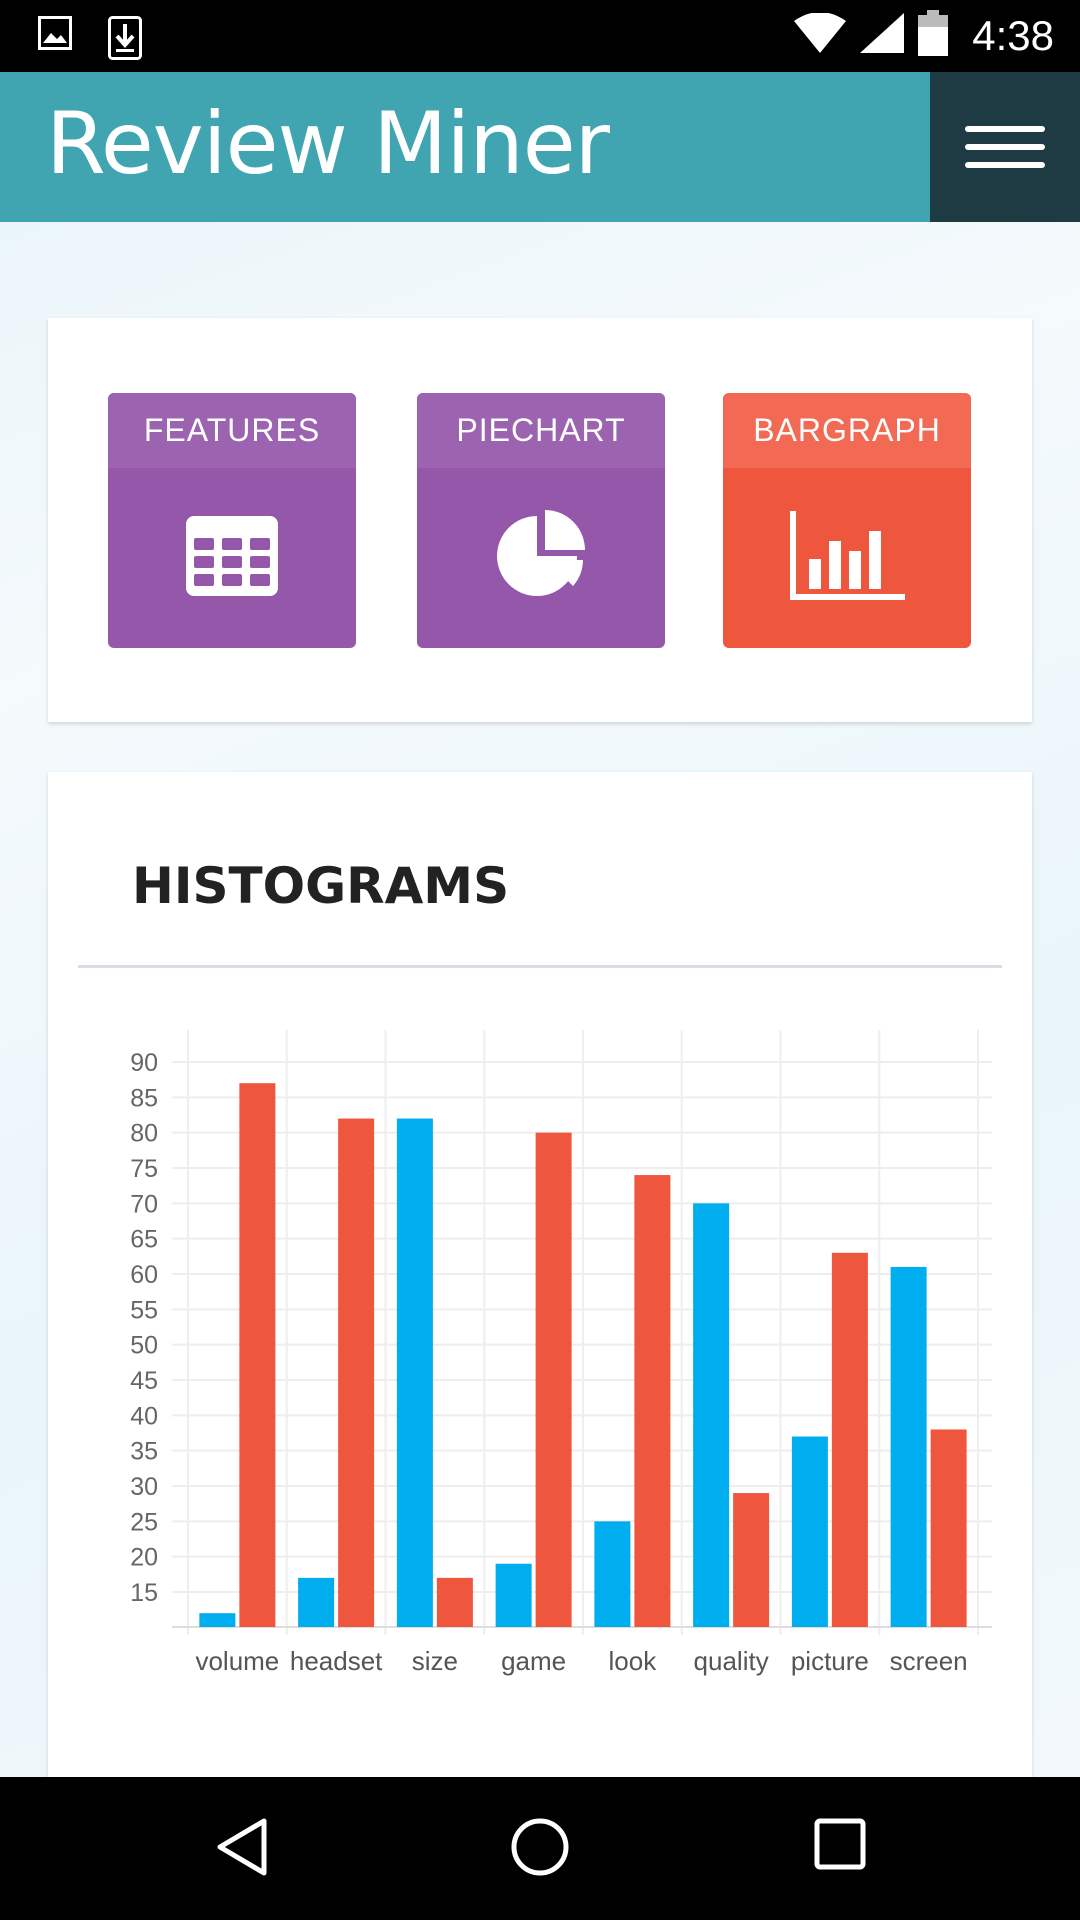 This screenshot has height=1920, width=1080. I want to click on x-tick-label: size, so click(435, 1661).